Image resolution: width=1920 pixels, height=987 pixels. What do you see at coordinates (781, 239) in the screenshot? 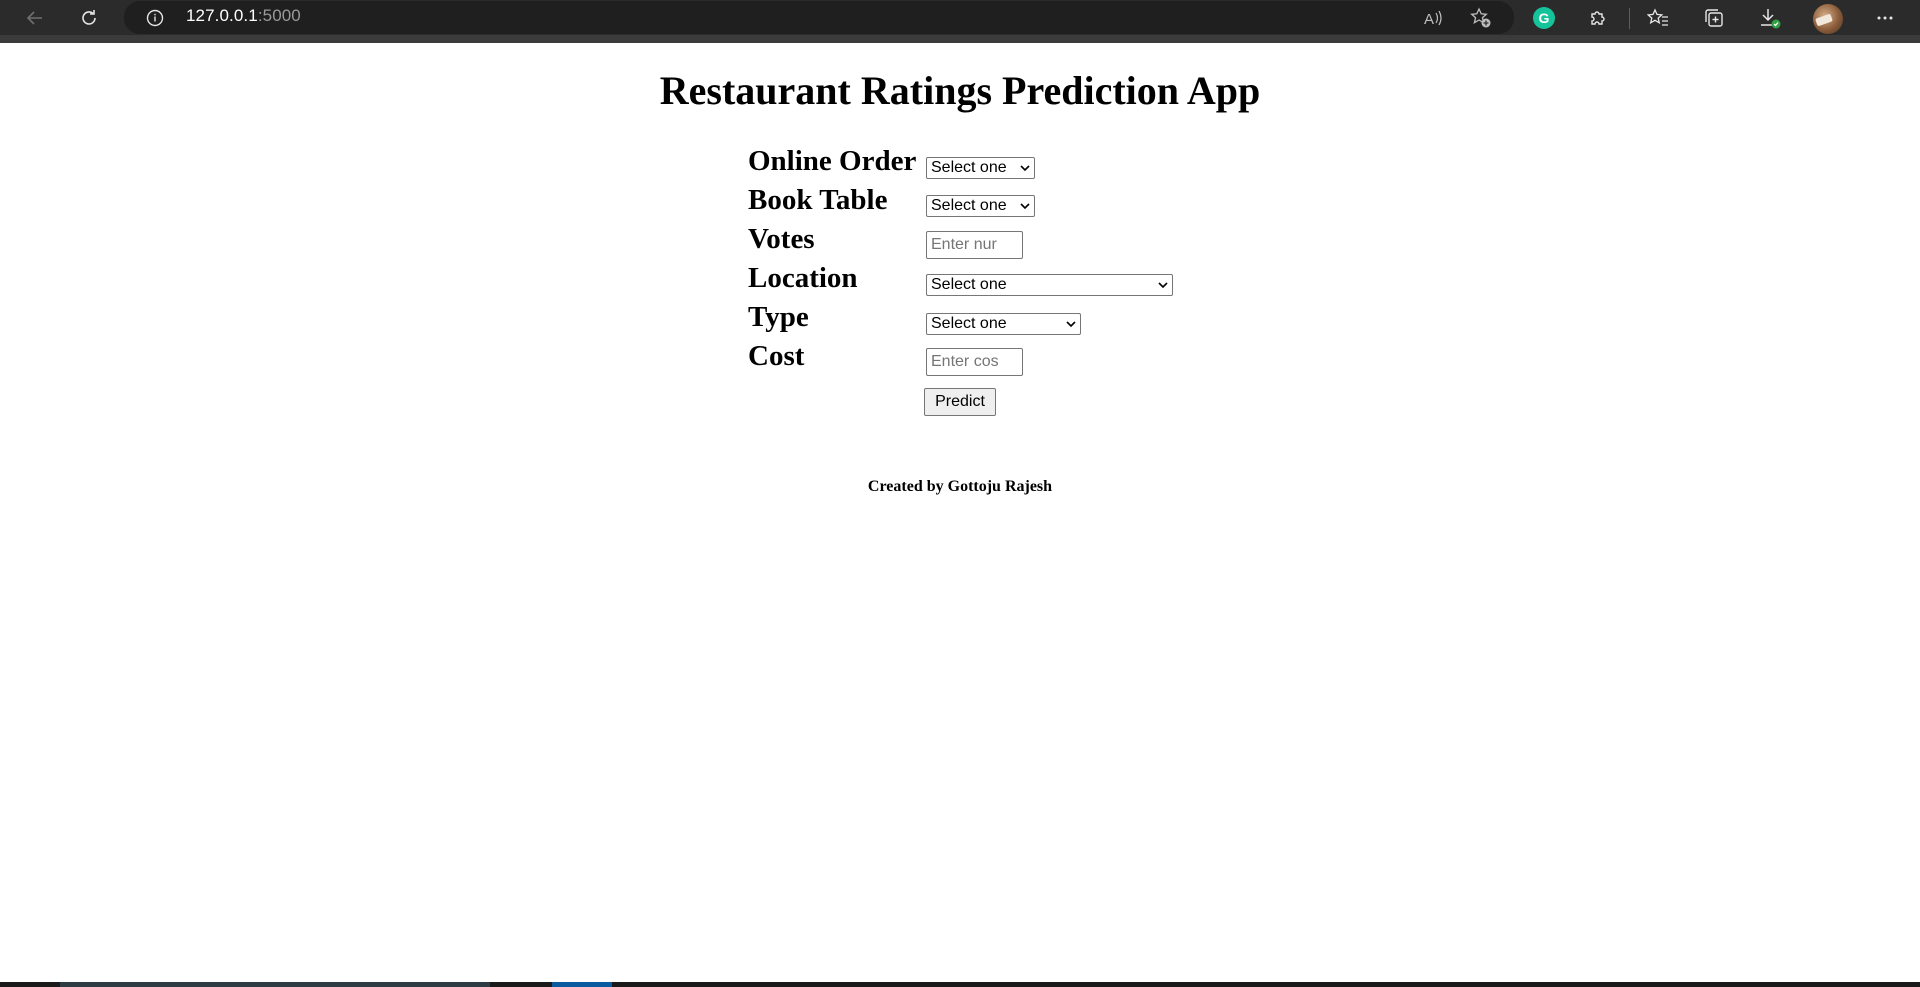
I see `votes-label: Votes` at bounding box center [781, 239].